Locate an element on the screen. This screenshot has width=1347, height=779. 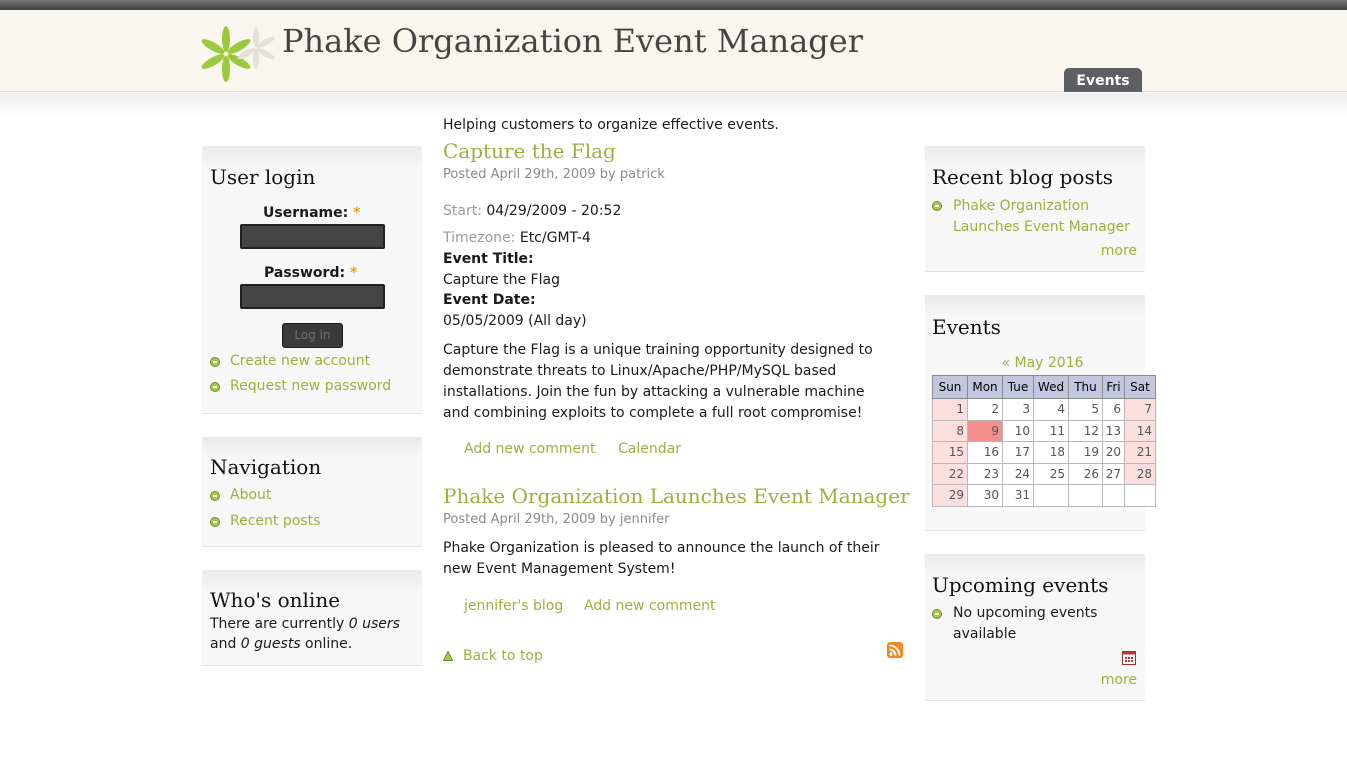
calendar-day: 15 is located at coordinates (950, 452).